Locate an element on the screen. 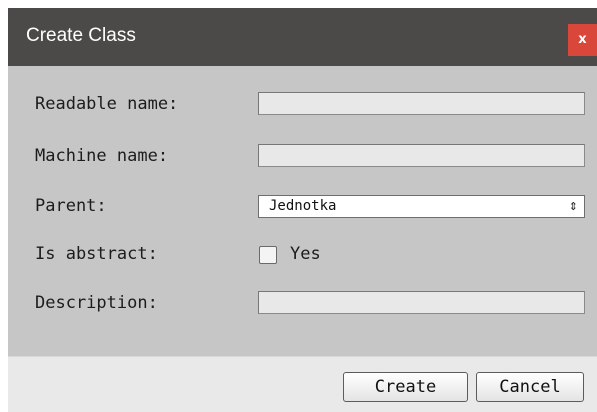 The height and width of the screenshot is (412, 597). readable-name-input is located at coordinates (421, 103).